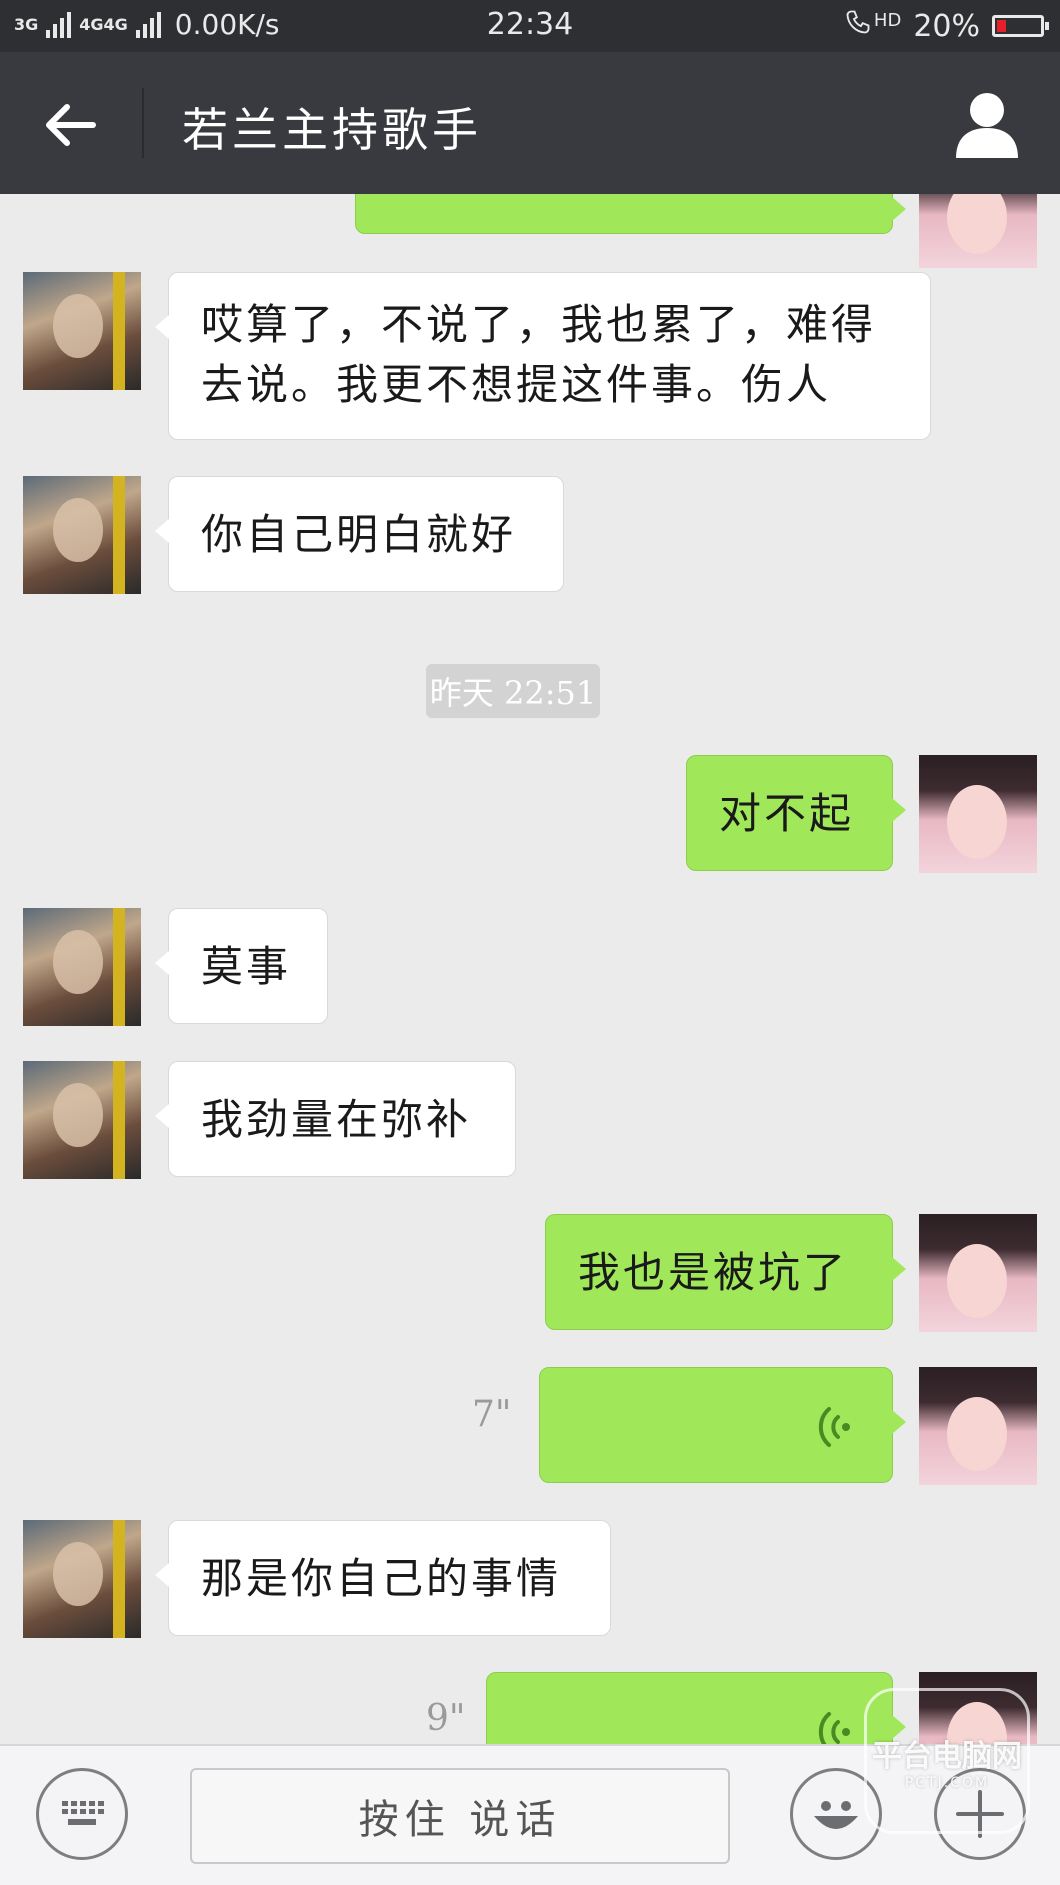 The width and height of the screenshot is (1060, 1885). Describe the element at coordinates (858, 26) in the screenshot. I see `phone-icon` at that location.